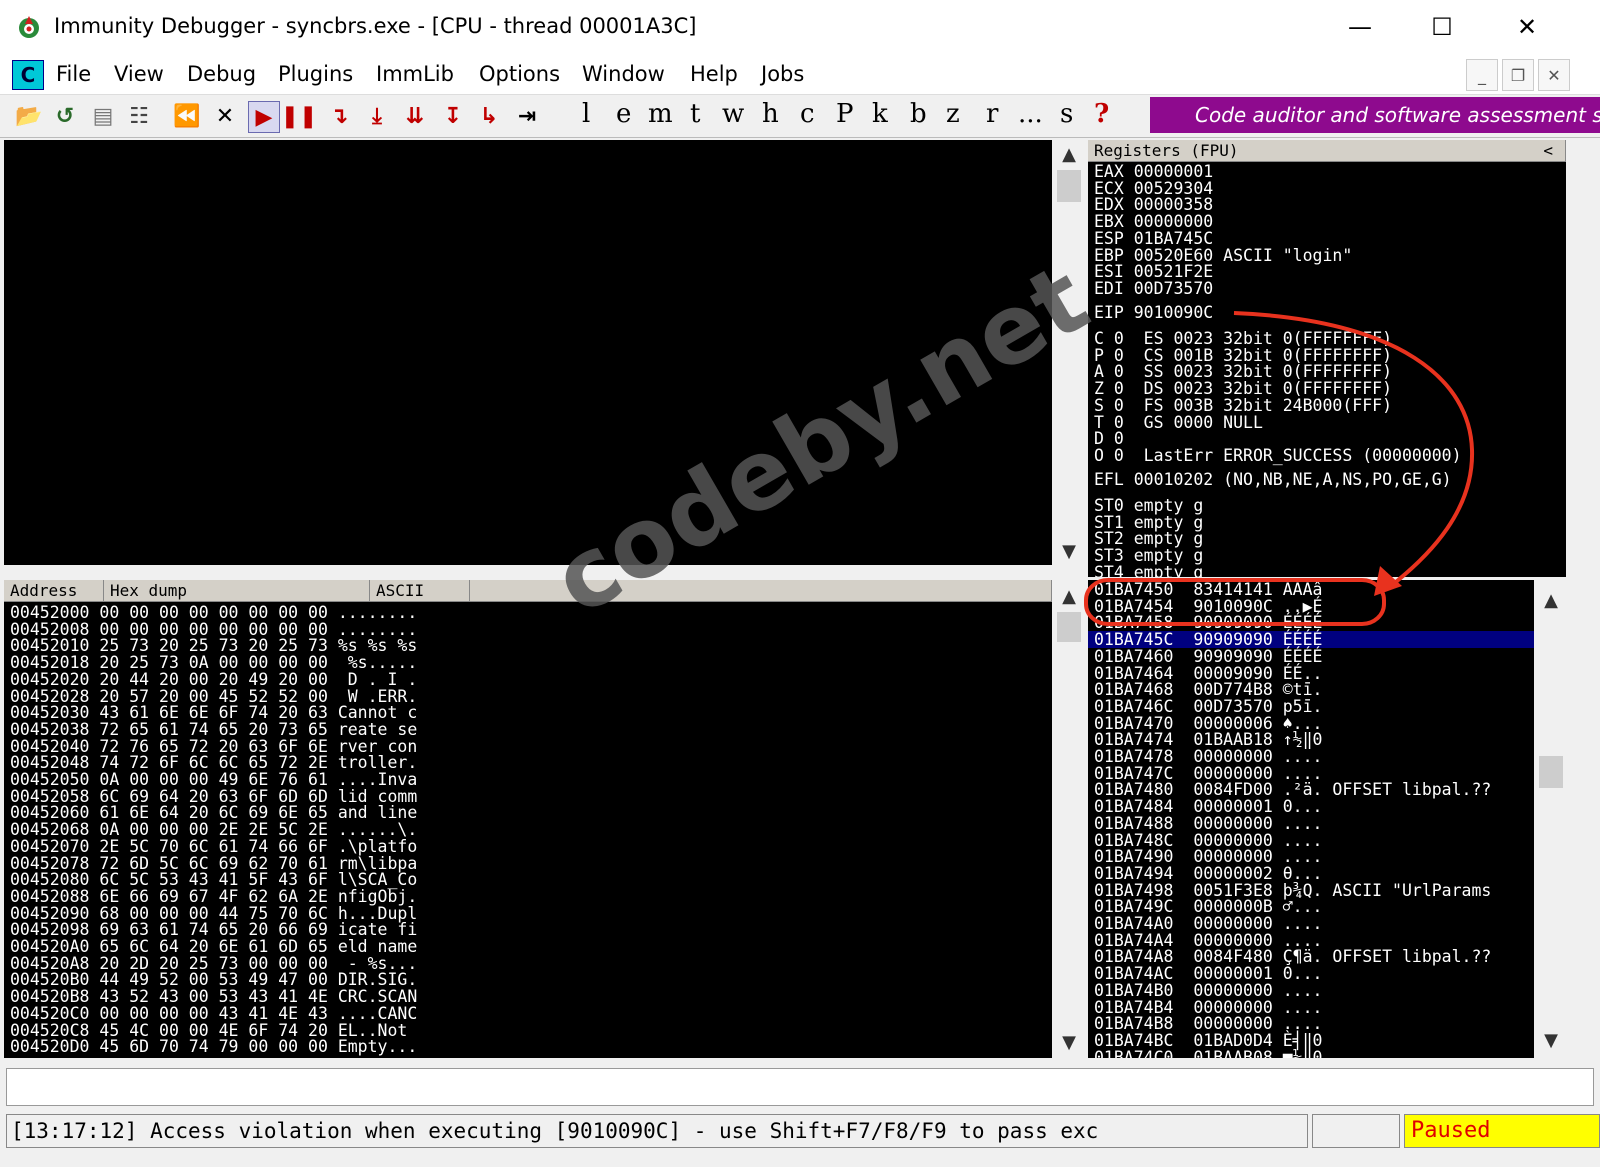 This screenshot has width=1600, height=1167. Describe the element at coordinates (1148, 505) in the screenshot. I see `fpu-row: ST0 empty g` at that location.